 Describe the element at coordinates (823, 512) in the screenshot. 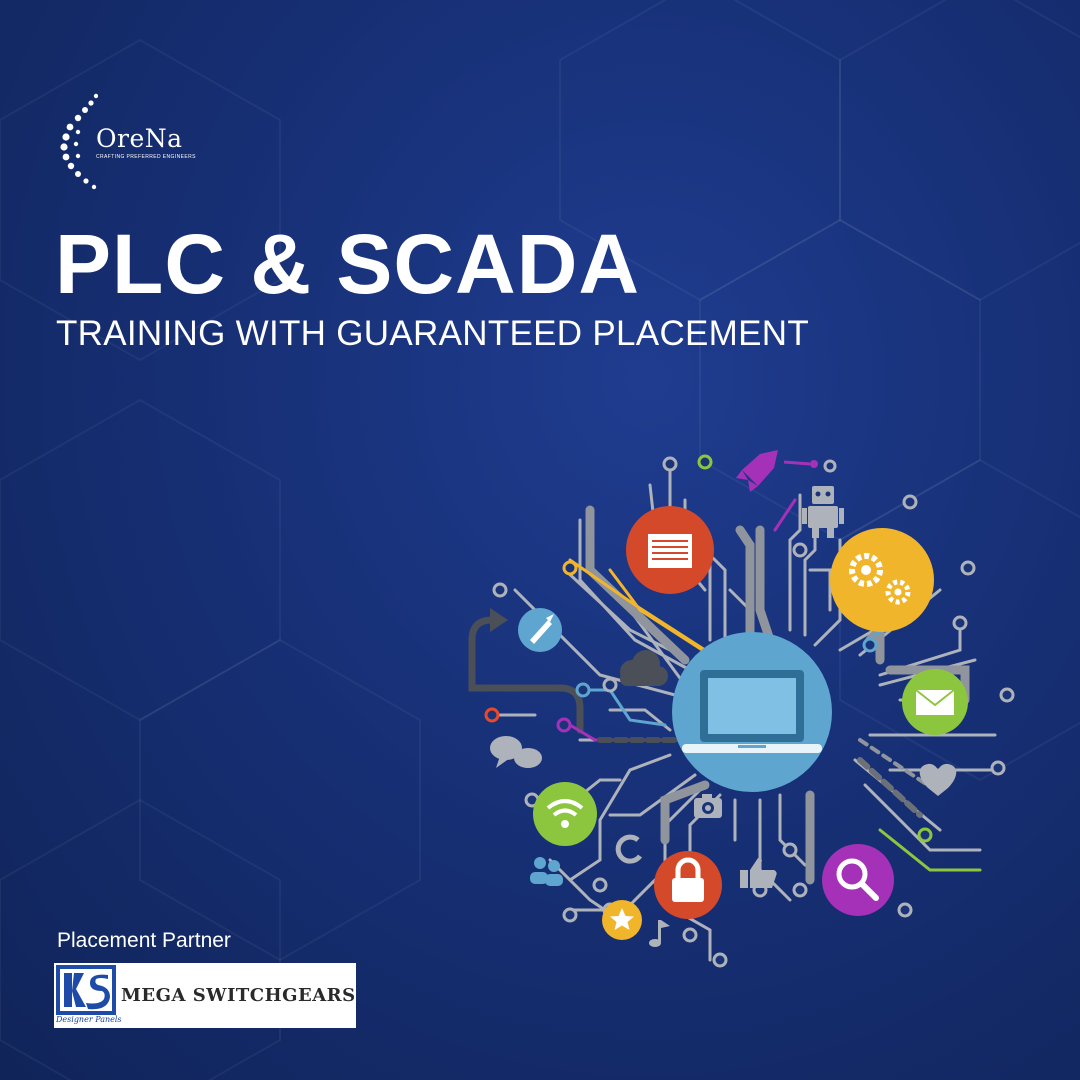

I see `robot-icon` at that location.